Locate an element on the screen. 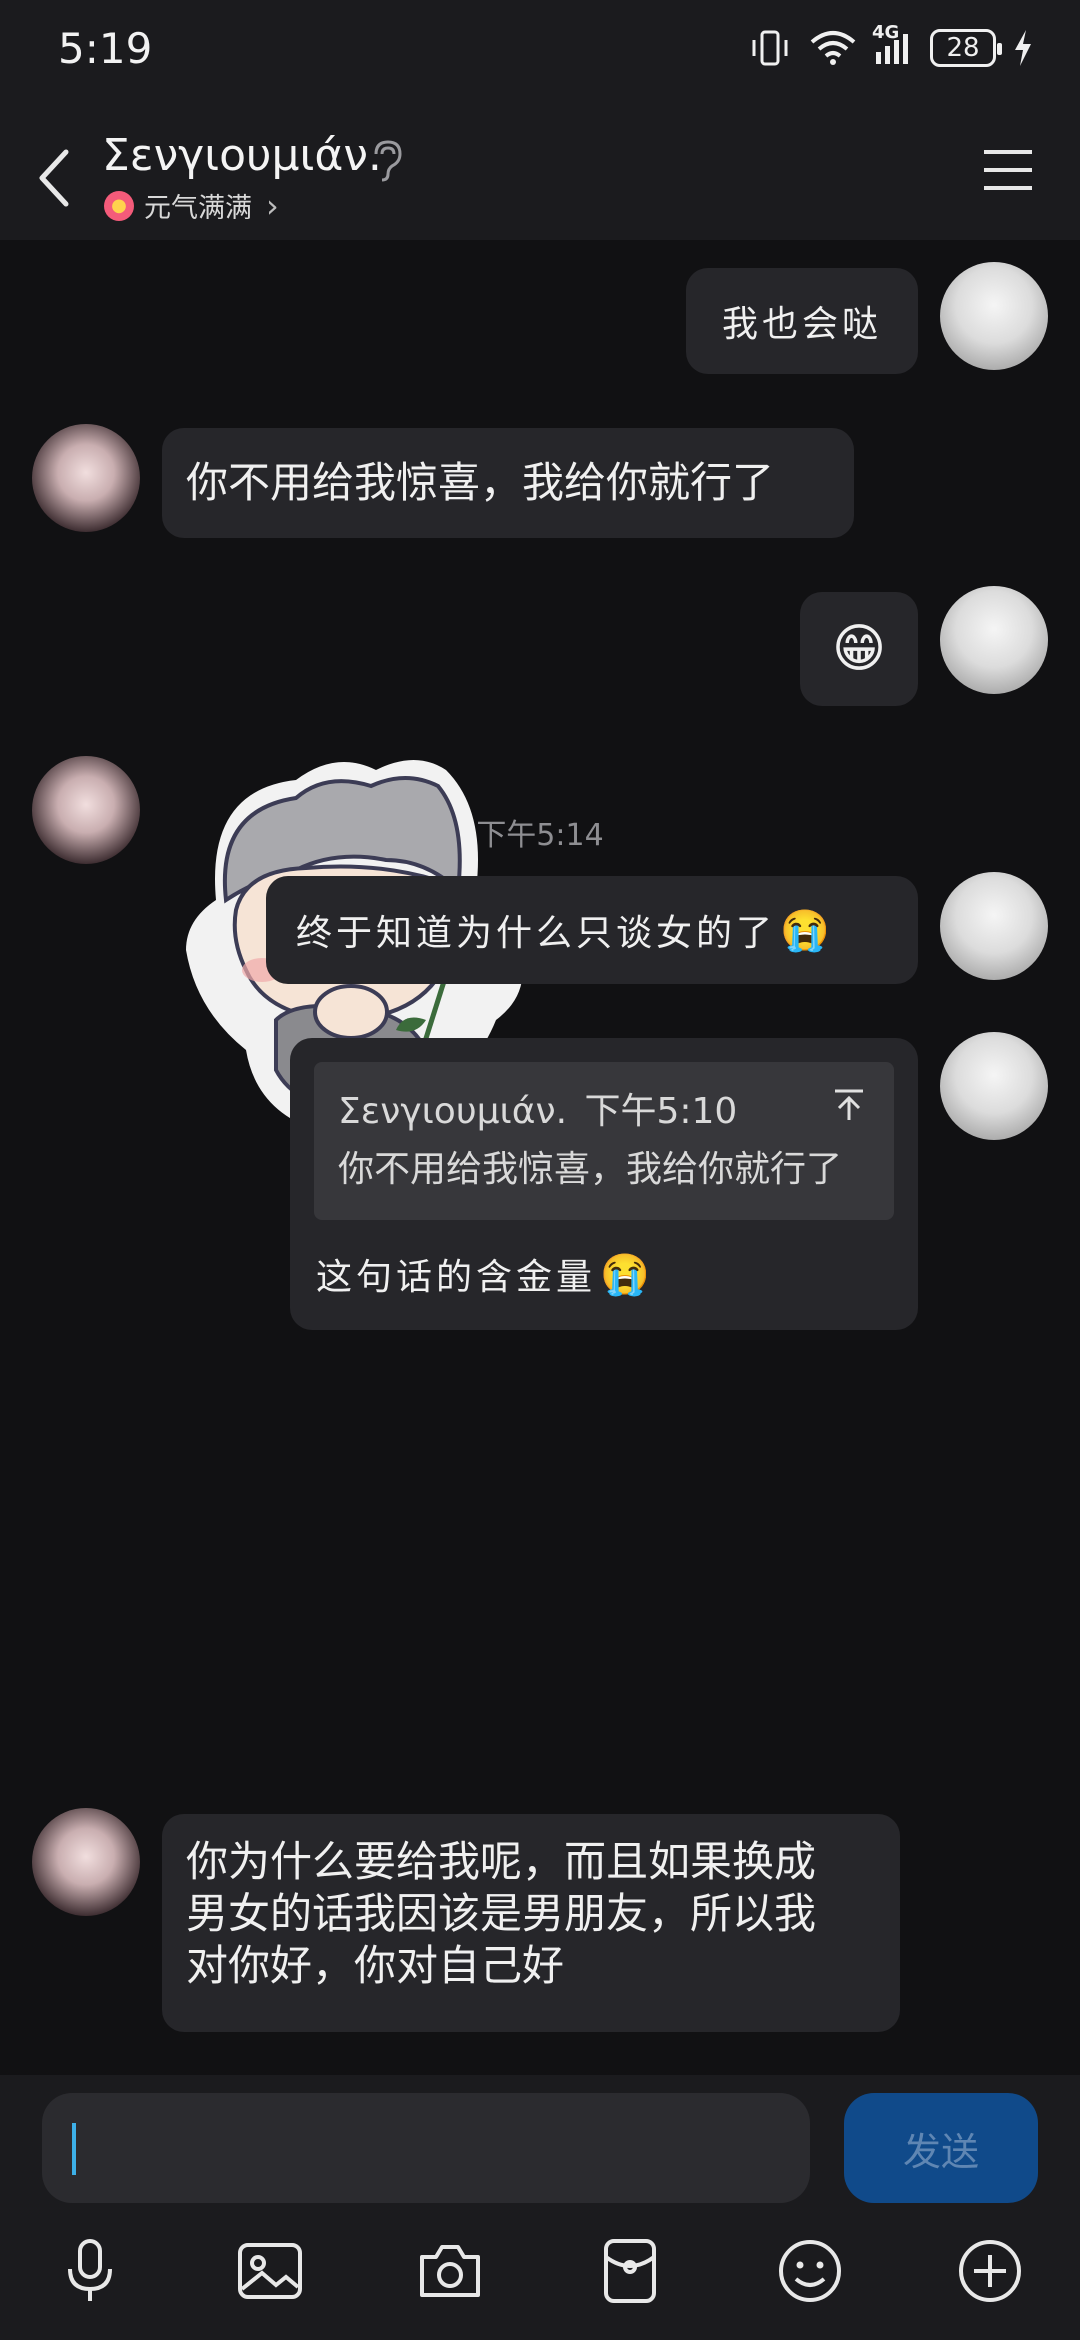 The width and height of the screenshot is (1080, 2340). chevron-right-icon: › is located at coordinates (272, 205).